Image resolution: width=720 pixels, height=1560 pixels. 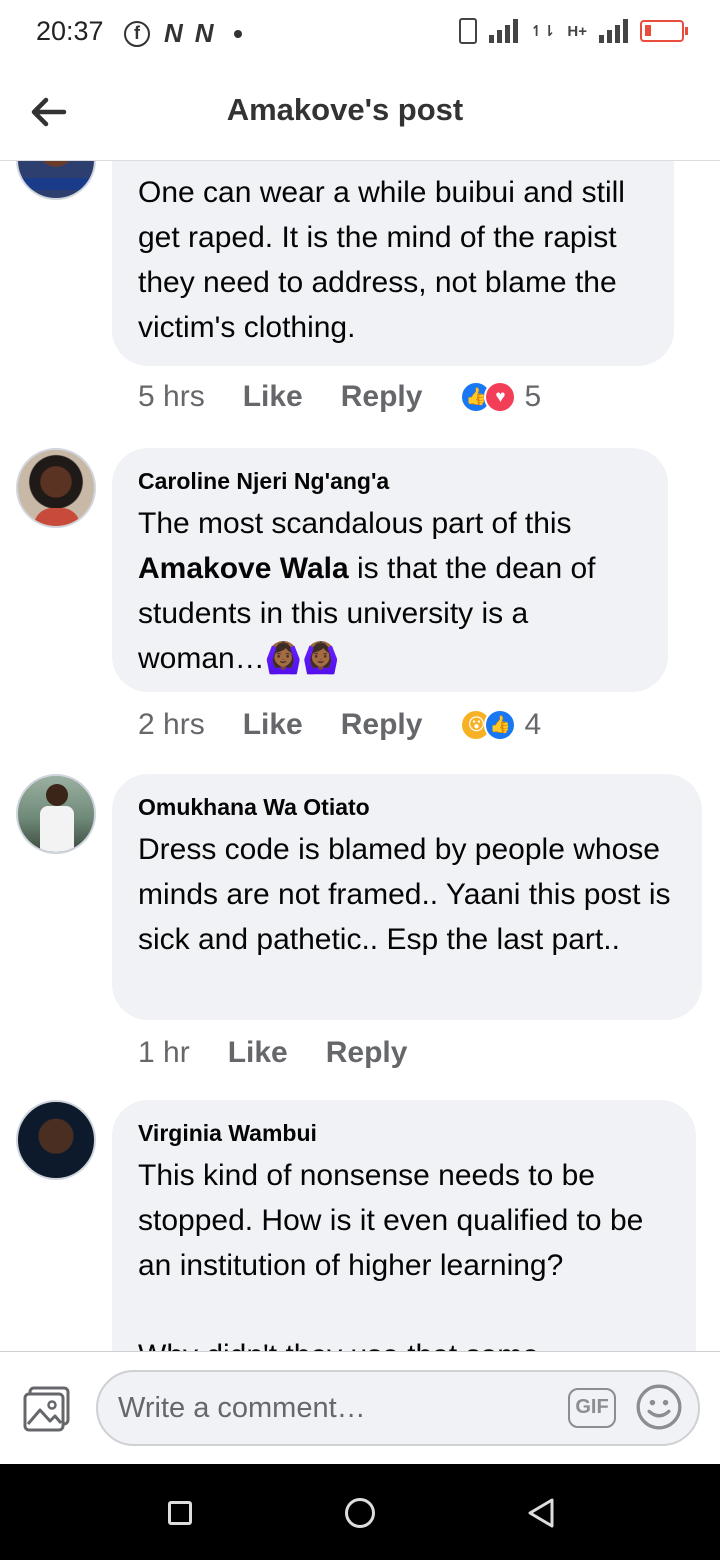 I want to click on home-button, so click(x=360, y=1513).